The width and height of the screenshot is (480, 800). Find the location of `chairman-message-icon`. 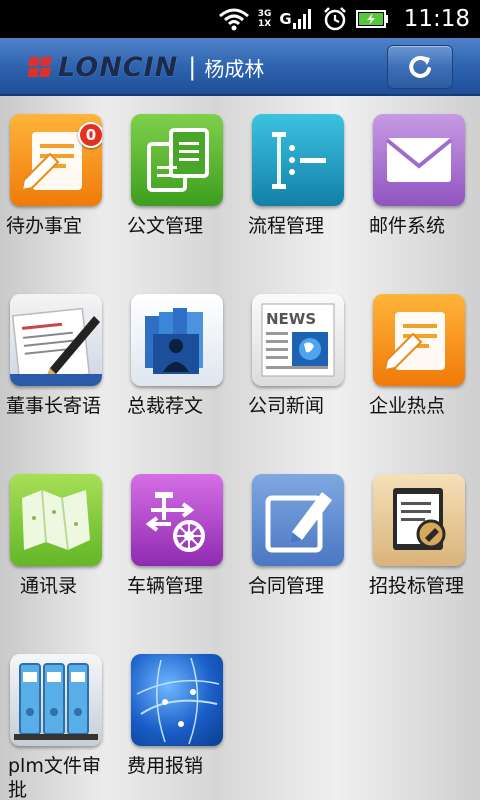

chairman-message-icon is located at coordinates (56, 340).